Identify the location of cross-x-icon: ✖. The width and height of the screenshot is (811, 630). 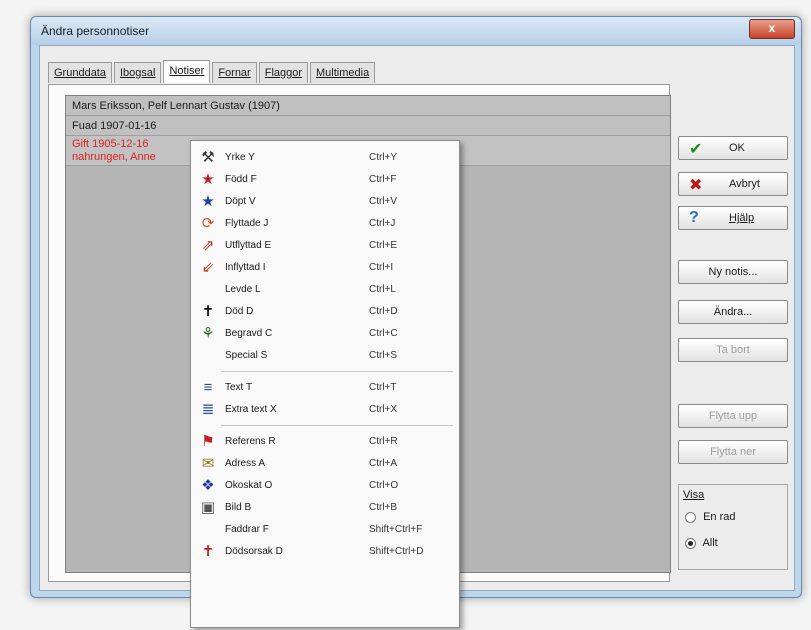
(696, 185).